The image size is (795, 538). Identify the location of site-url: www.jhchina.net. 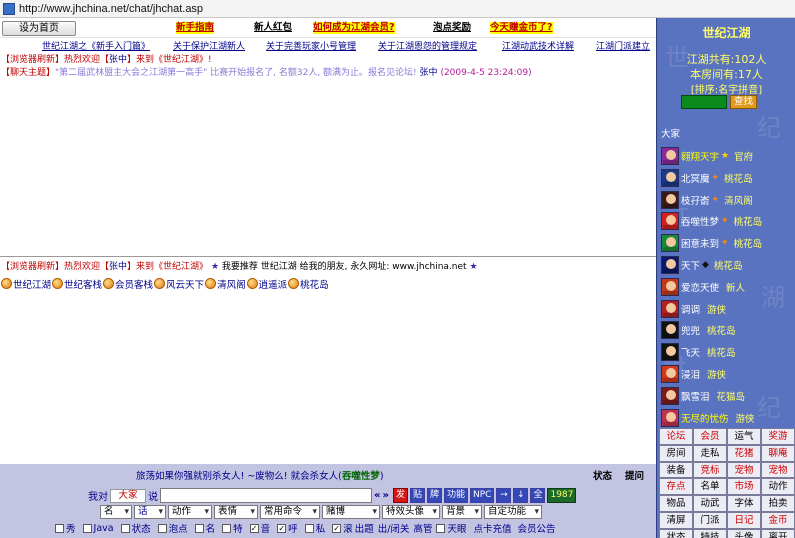
(429, 267).